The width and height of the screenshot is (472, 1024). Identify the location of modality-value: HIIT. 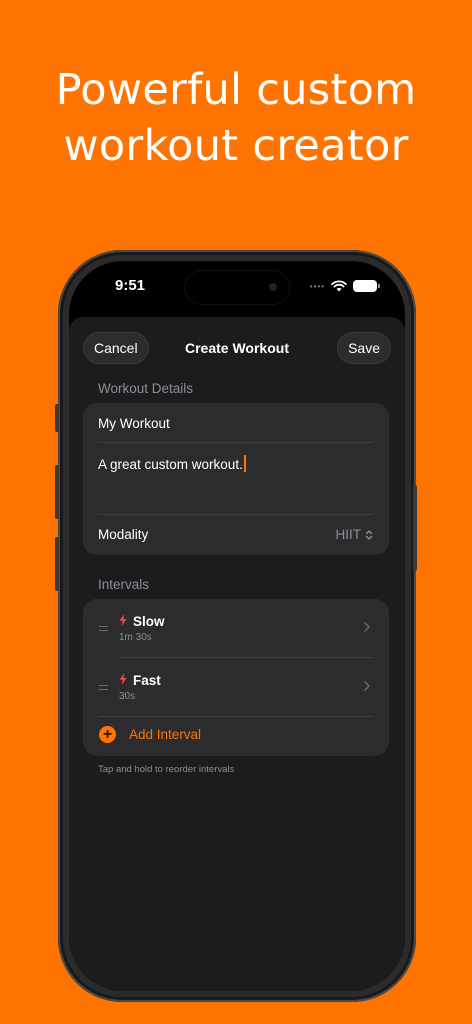
(348, 534).